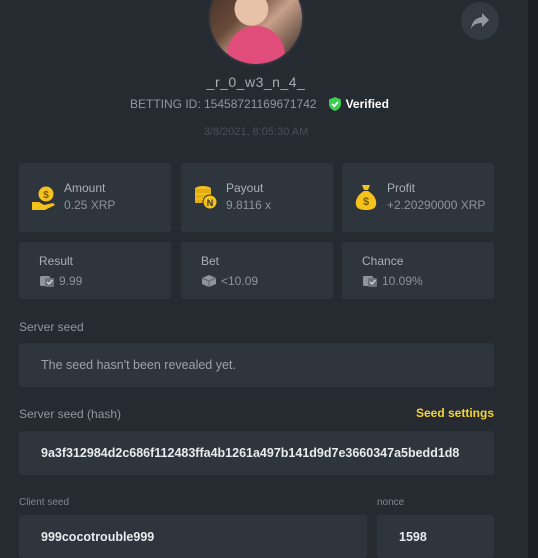 This screenshot has width=538, height=558. I want to click on share-button, so click(480, 21).